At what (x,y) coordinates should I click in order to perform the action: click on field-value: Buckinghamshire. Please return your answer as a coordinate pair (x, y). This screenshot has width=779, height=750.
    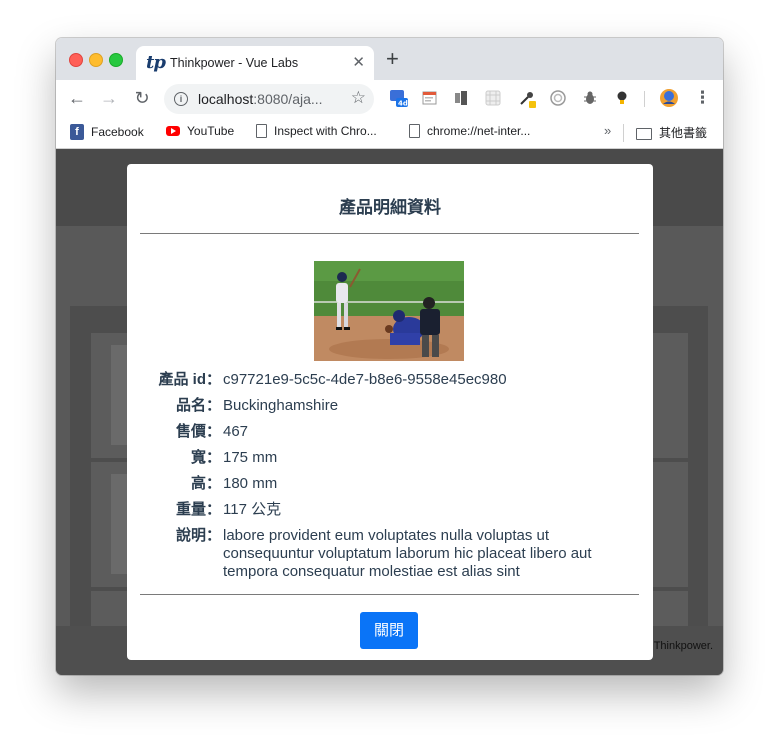
    Looking at the image, I should click on (281, 405).